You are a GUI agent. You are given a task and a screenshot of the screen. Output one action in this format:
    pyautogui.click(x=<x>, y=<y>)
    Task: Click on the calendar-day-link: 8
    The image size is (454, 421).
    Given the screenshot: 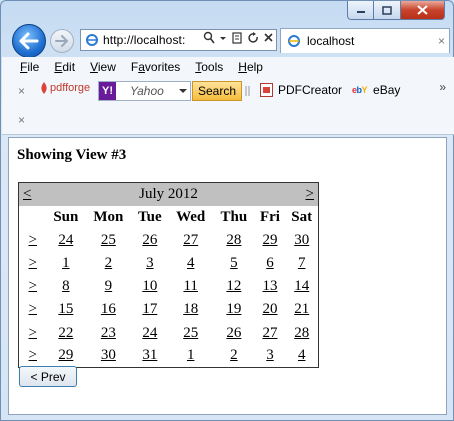 What is the action you would take?
    pyautogui.click(x=66, y=286)
    